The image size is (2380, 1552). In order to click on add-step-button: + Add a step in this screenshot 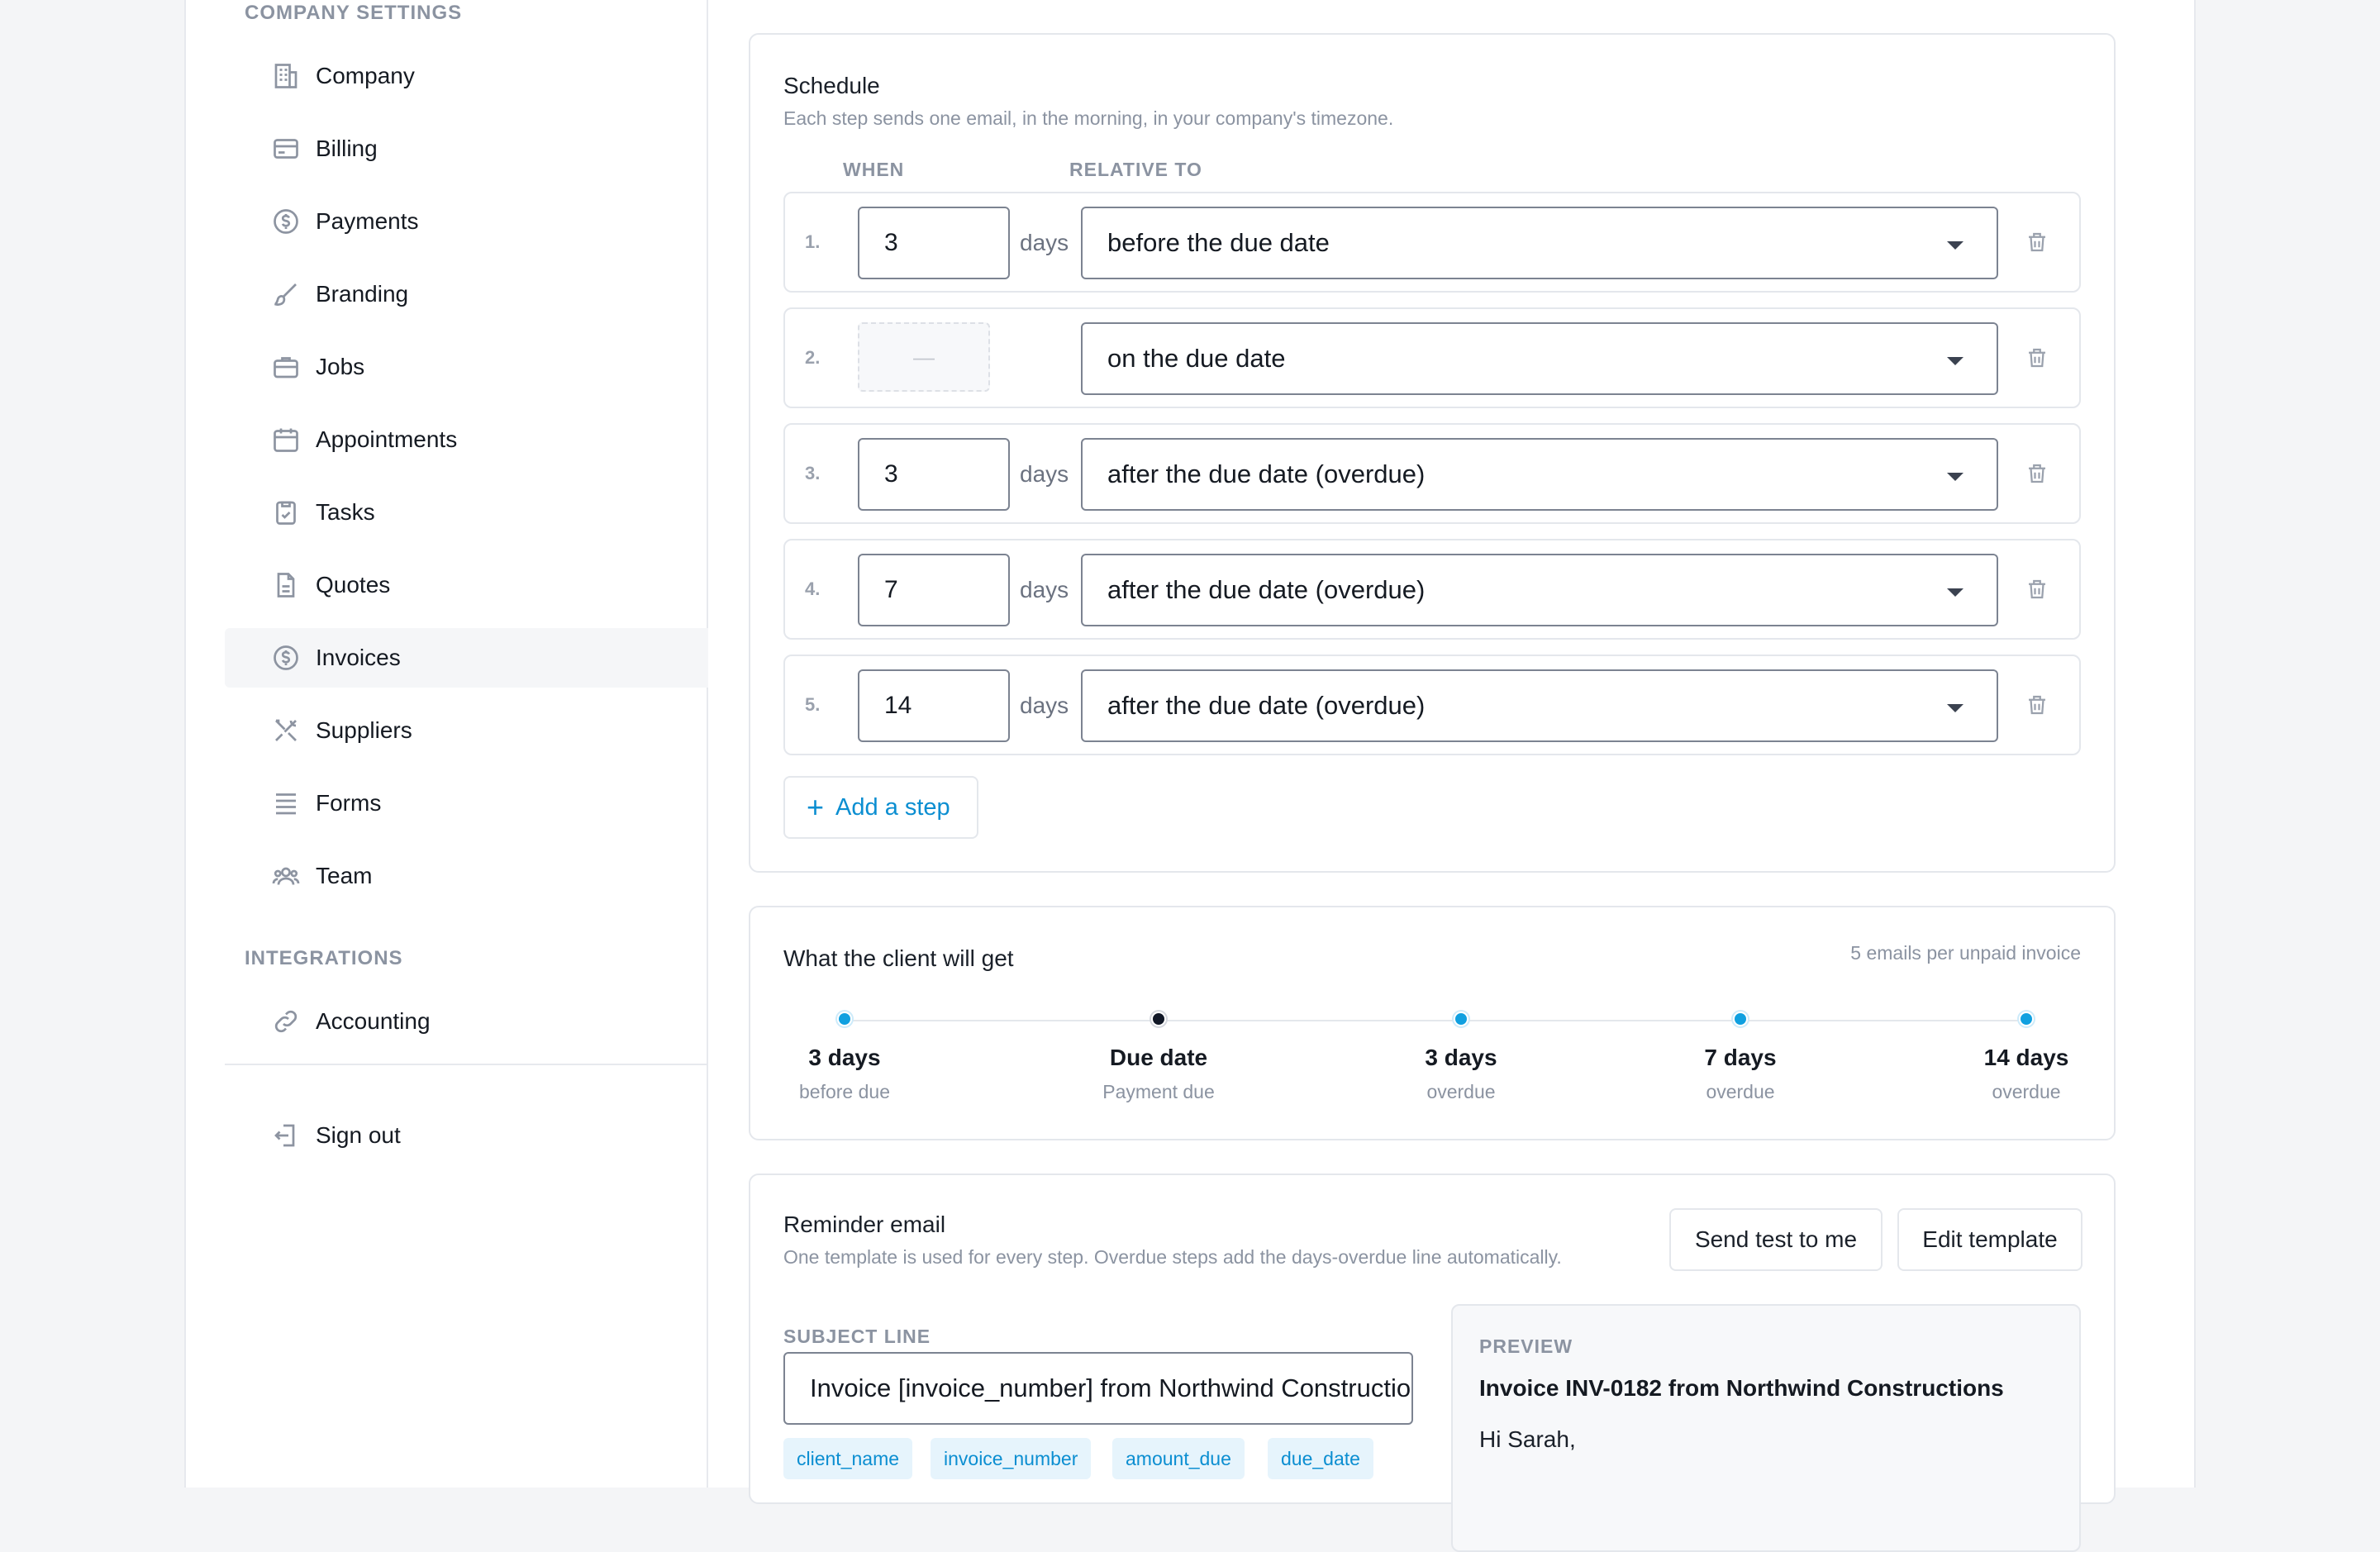, I will do `click(880, 807)`.